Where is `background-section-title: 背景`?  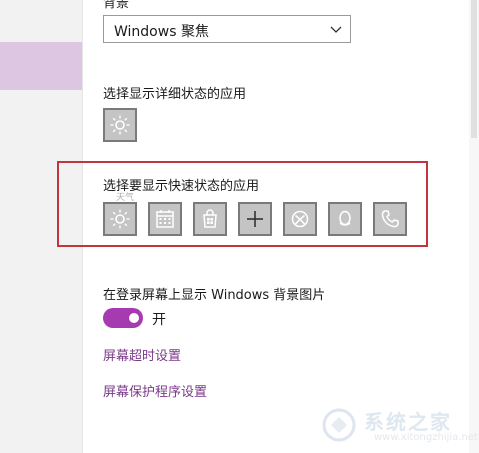 background-section-title: 背景 is located at coordinates (116, 5).